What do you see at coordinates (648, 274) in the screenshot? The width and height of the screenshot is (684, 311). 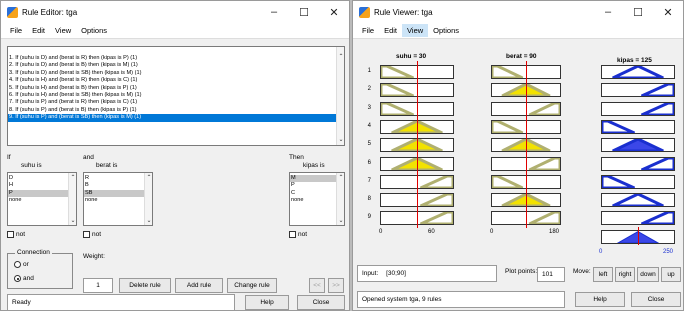 I see `move-down-button: down` at bounding box center [648, 274].